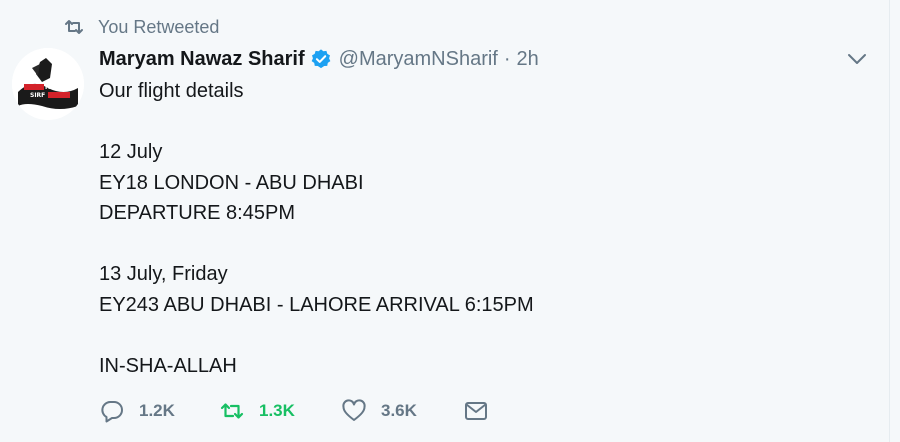 The height and width of the screenshot is (442, 900). I want to click on tweet-line: DEPARTURE 8:45PM, so click(197, 213).